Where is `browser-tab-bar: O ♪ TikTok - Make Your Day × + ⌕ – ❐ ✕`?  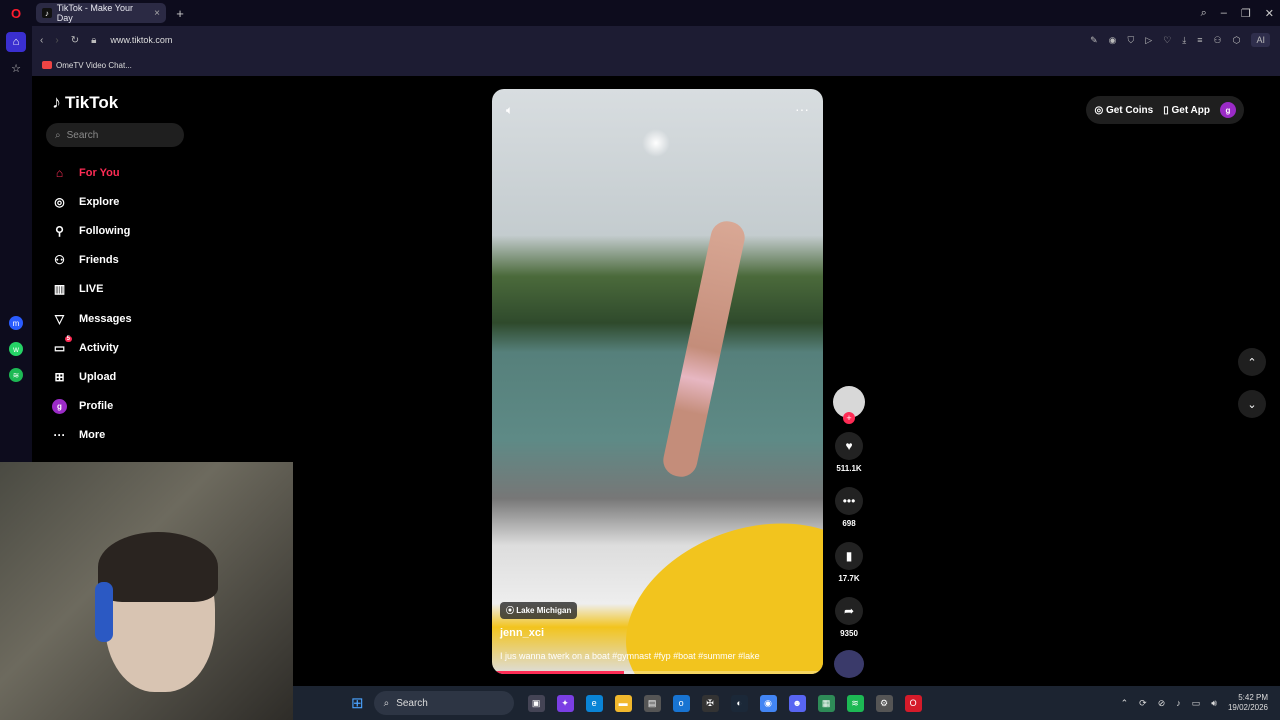
browser-tab-bar: O ♪ TikTok - Make Your Day × + ⌕ – ❐ ✕ is located at coordinates (640, 13).